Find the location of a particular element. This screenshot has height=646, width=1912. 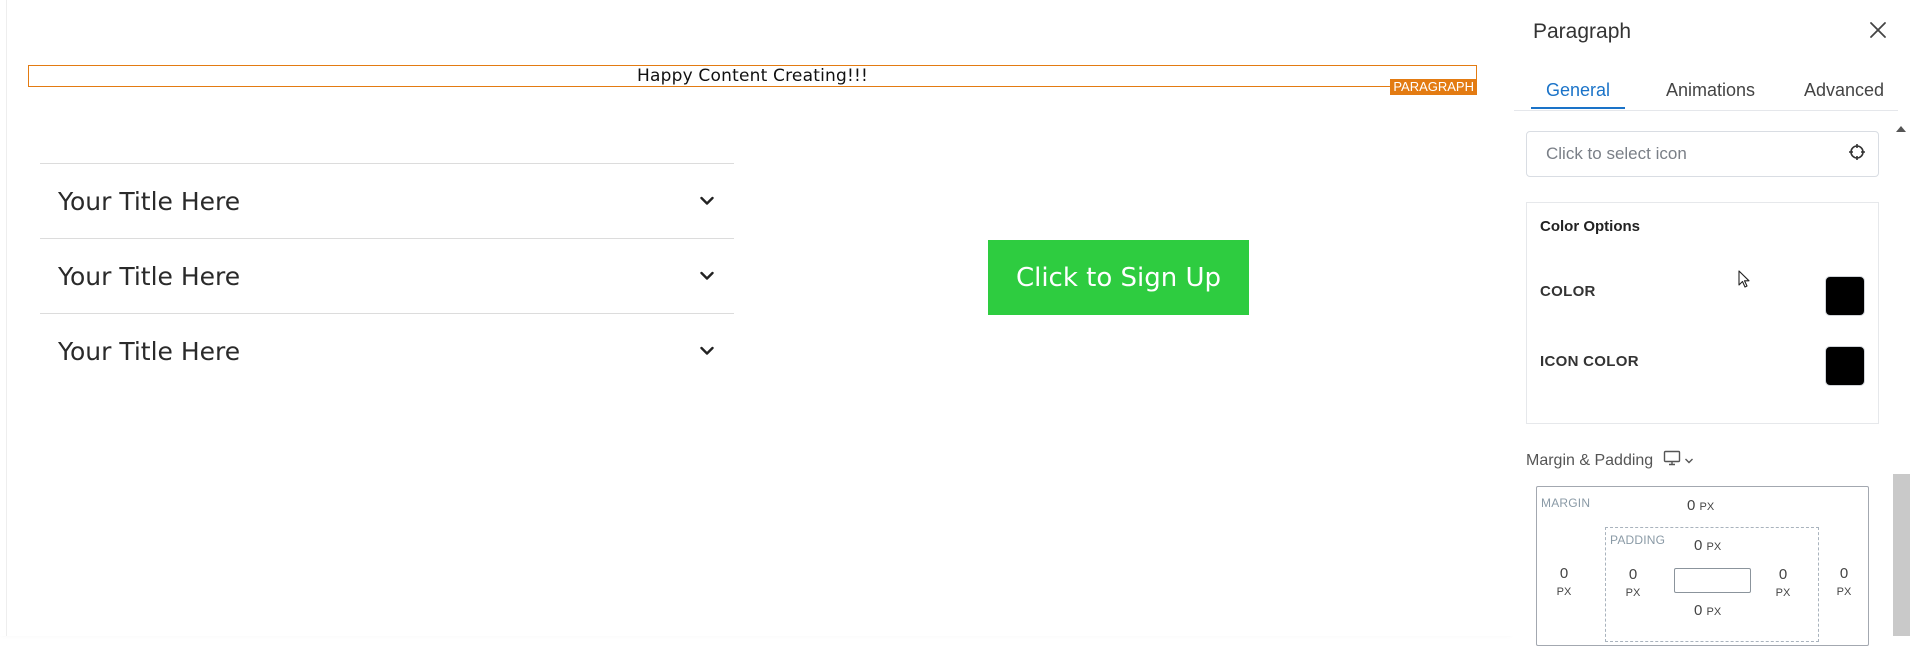

tab-general: General is located at coordinates (1578, 91).